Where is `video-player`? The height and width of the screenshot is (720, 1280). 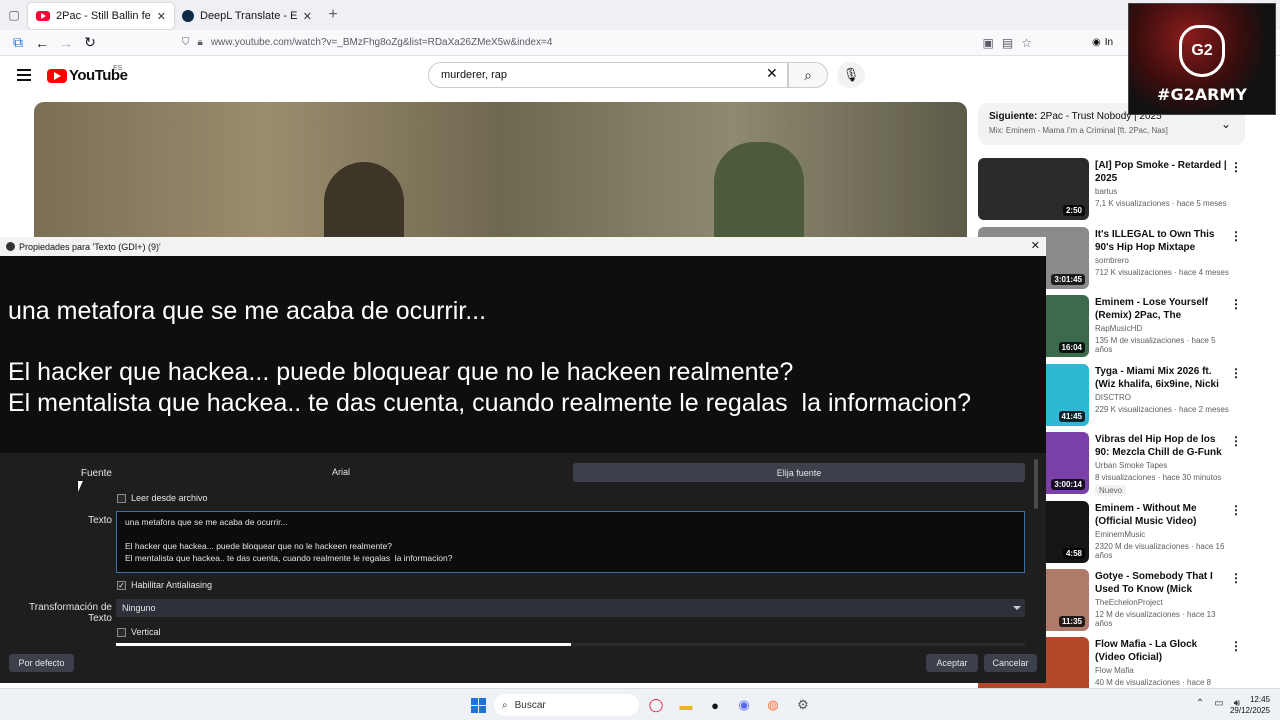
video-player is located at coordinates (500, 172).